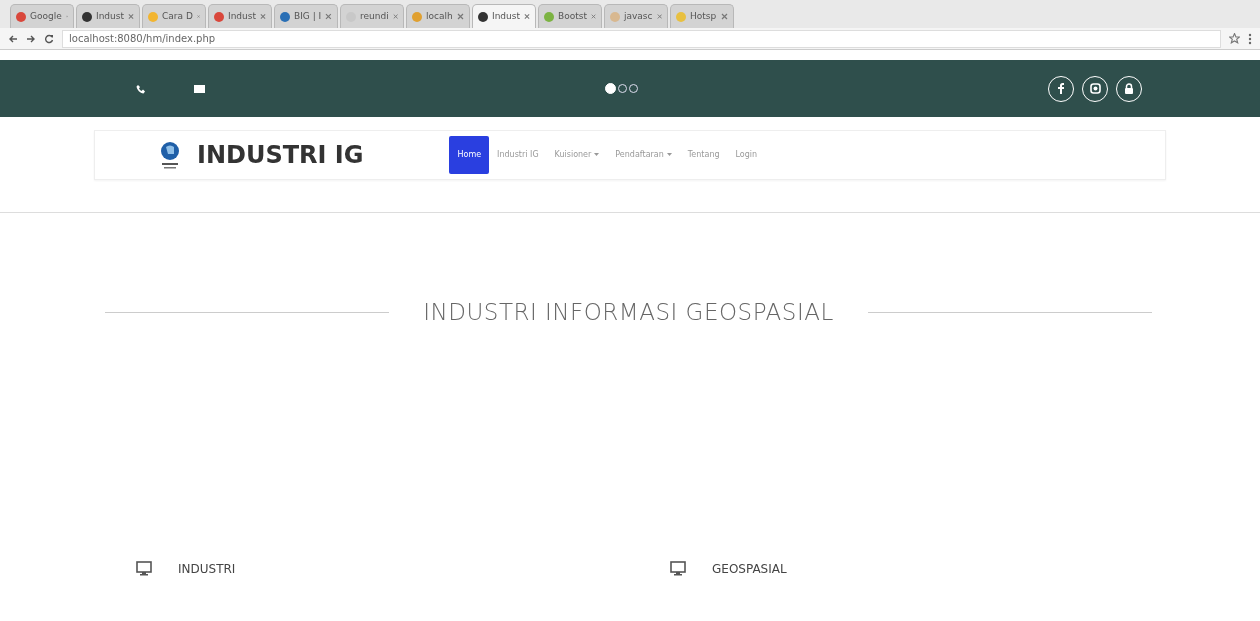 This screenshot has height=621, width=1260. I want to click on back-icon, so click(13, 38).